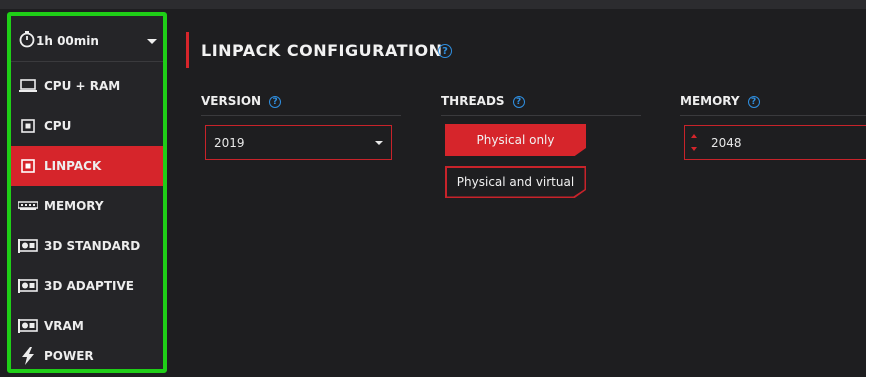 This screenshot has width=870, height=377. Describe the element at coordinates (726, 142) in the screenshot. I see `memory-value: 2048` at that location.